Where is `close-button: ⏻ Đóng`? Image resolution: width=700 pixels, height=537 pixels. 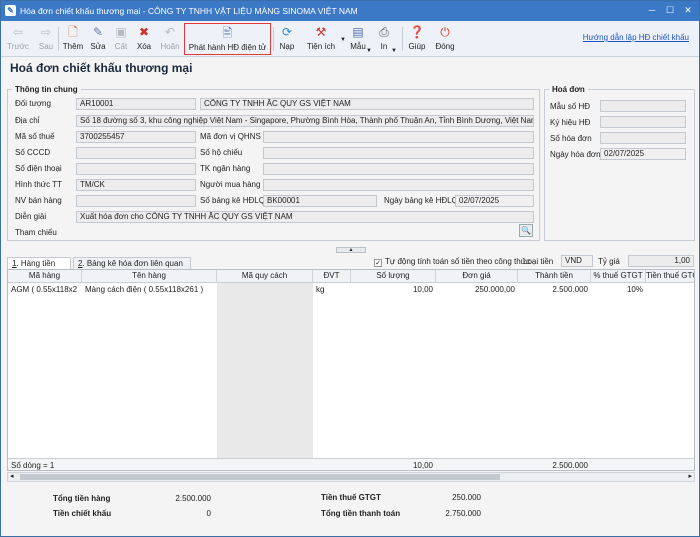 close-button: ⏻ Đóng is located at coordinates (445, 39).